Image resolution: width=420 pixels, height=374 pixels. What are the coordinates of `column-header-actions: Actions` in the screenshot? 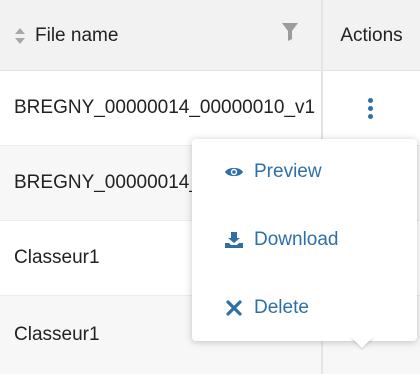 It's located at (370, 35).